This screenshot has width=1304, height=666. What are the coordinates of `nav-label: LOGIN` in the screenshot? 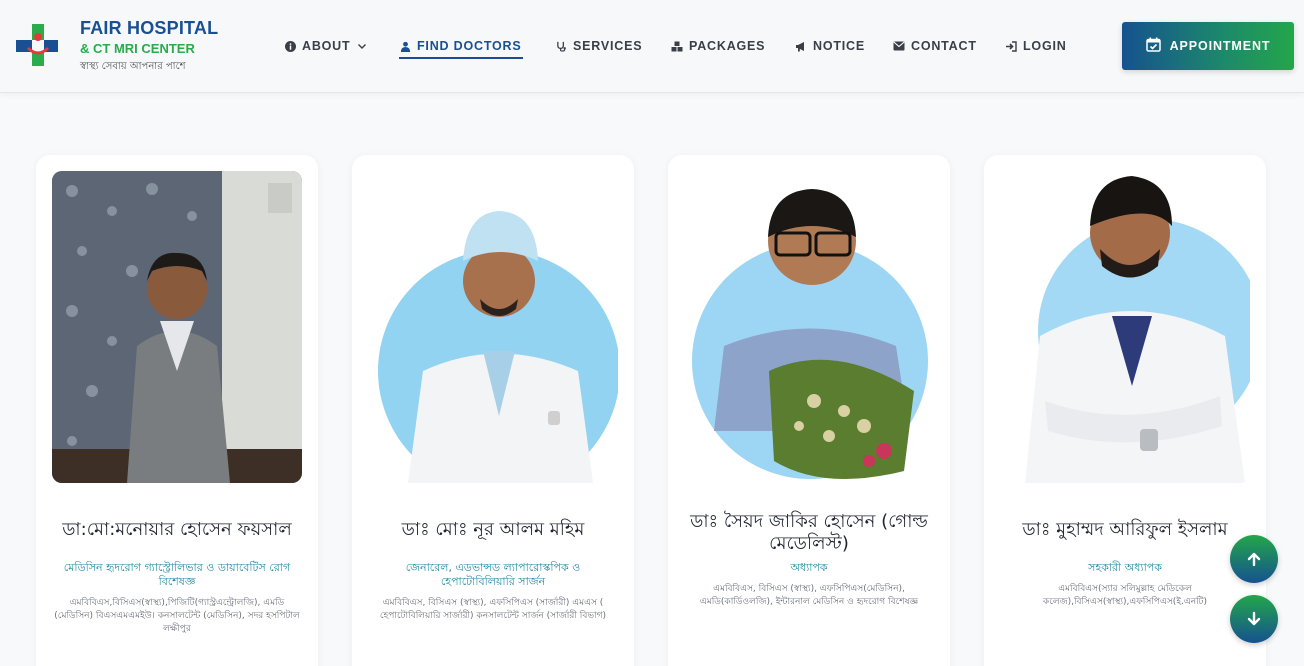 It's located at (1045, 46).